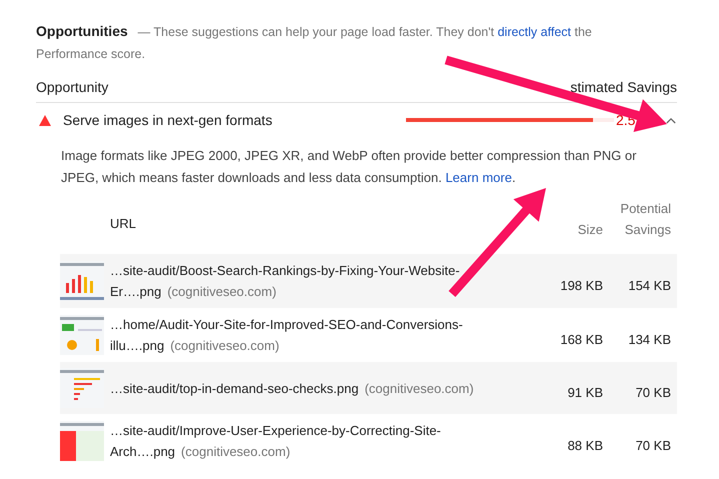  I want to click on url-text: …home/Audit-Your-Site-for-Improved-SEO-and-Conversions-, so click(286, 324).